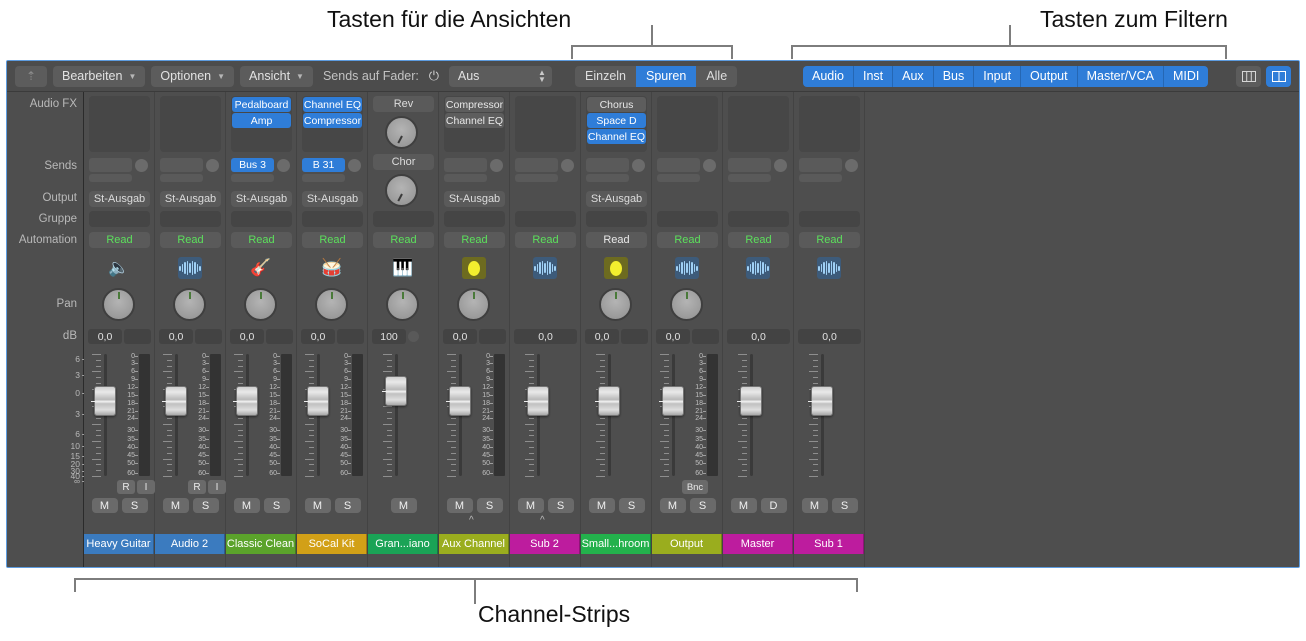 The height and width of the screenshot is (641, 1306). Describe the element at coordinates (954, 76) in the screenshot. I see `filter-bus: Bus` at that location.